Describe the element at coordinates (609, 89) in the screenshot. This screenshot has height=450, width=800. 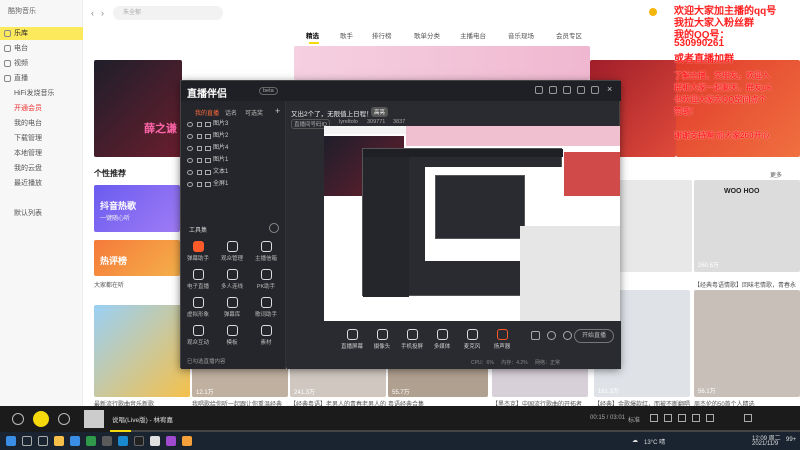
I see `close-icon: ×` at that location.